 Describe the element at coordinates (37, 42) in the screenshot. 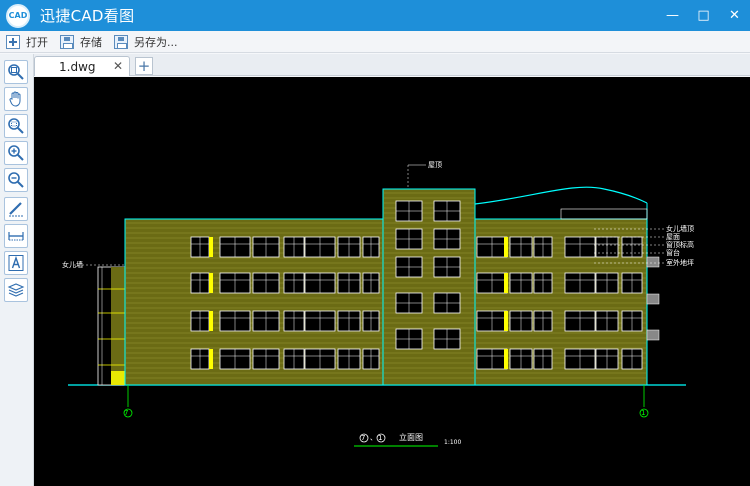

I see `open-label: 打开` at that location.